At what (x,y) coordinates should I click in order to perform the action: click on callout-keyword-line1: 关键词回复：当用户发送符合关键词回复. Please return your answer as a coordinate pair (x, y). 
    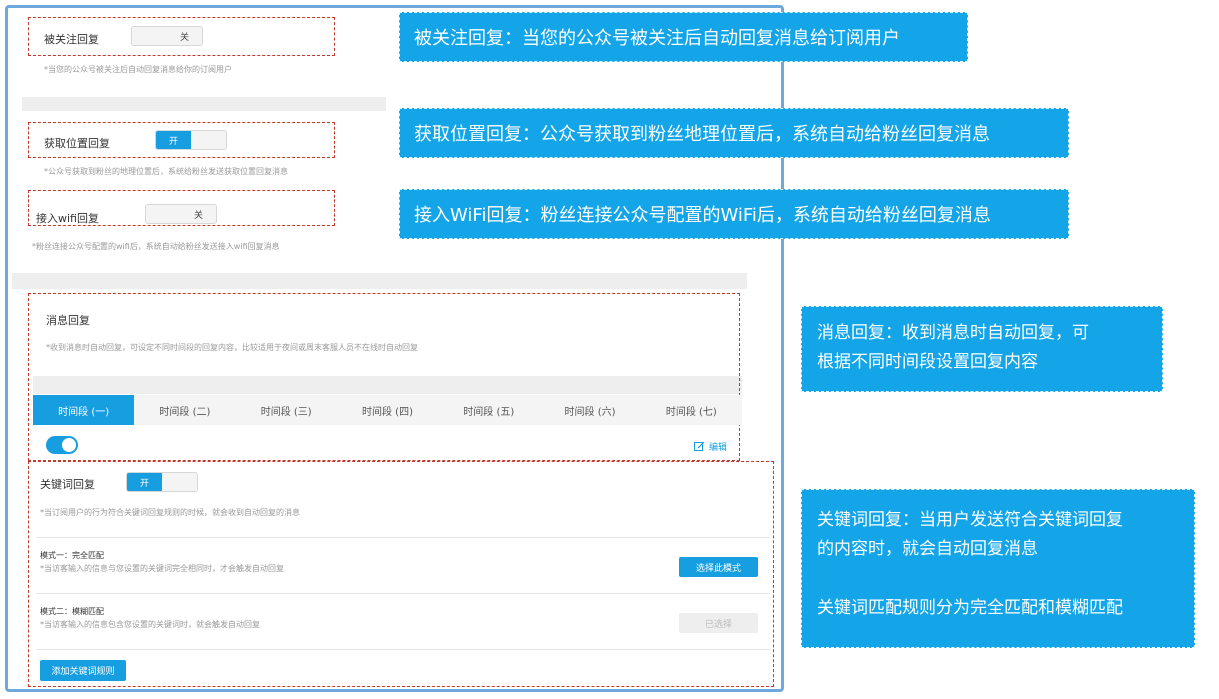
    Looking at the image, I should click on (970, 520).